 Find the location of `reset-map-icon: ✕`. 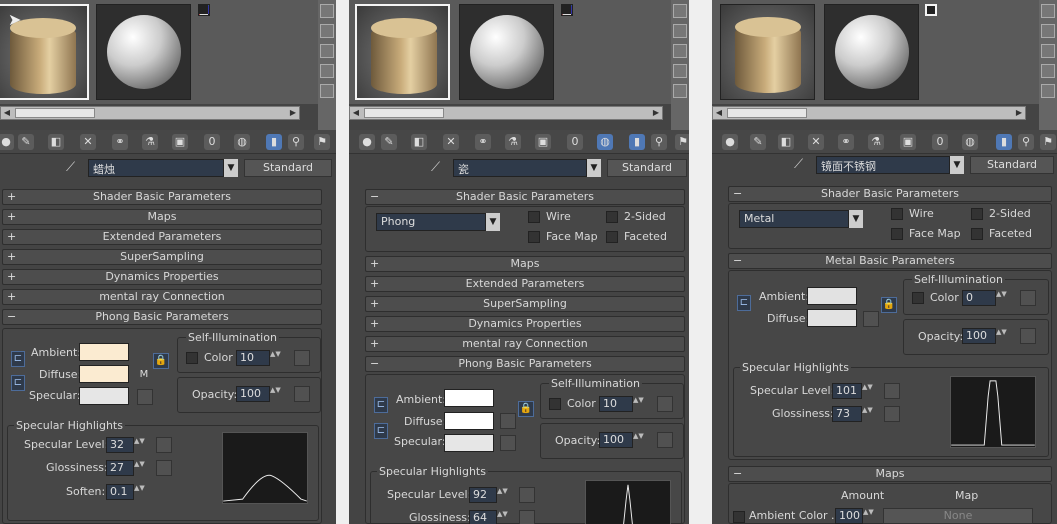

reset-map-icon: ✕ is located at coordinates (816, 142).